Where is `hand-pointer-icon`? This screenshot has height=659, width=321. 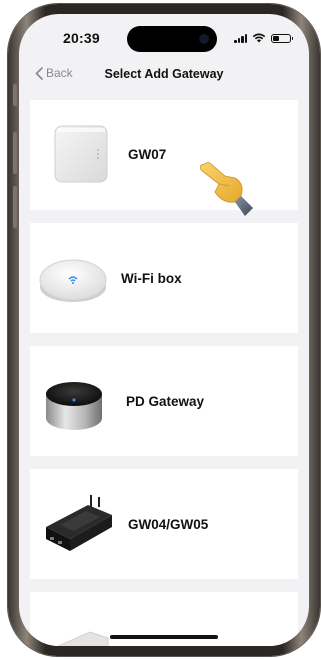 hand-pointer-icon is located at coordinates (226, 189).